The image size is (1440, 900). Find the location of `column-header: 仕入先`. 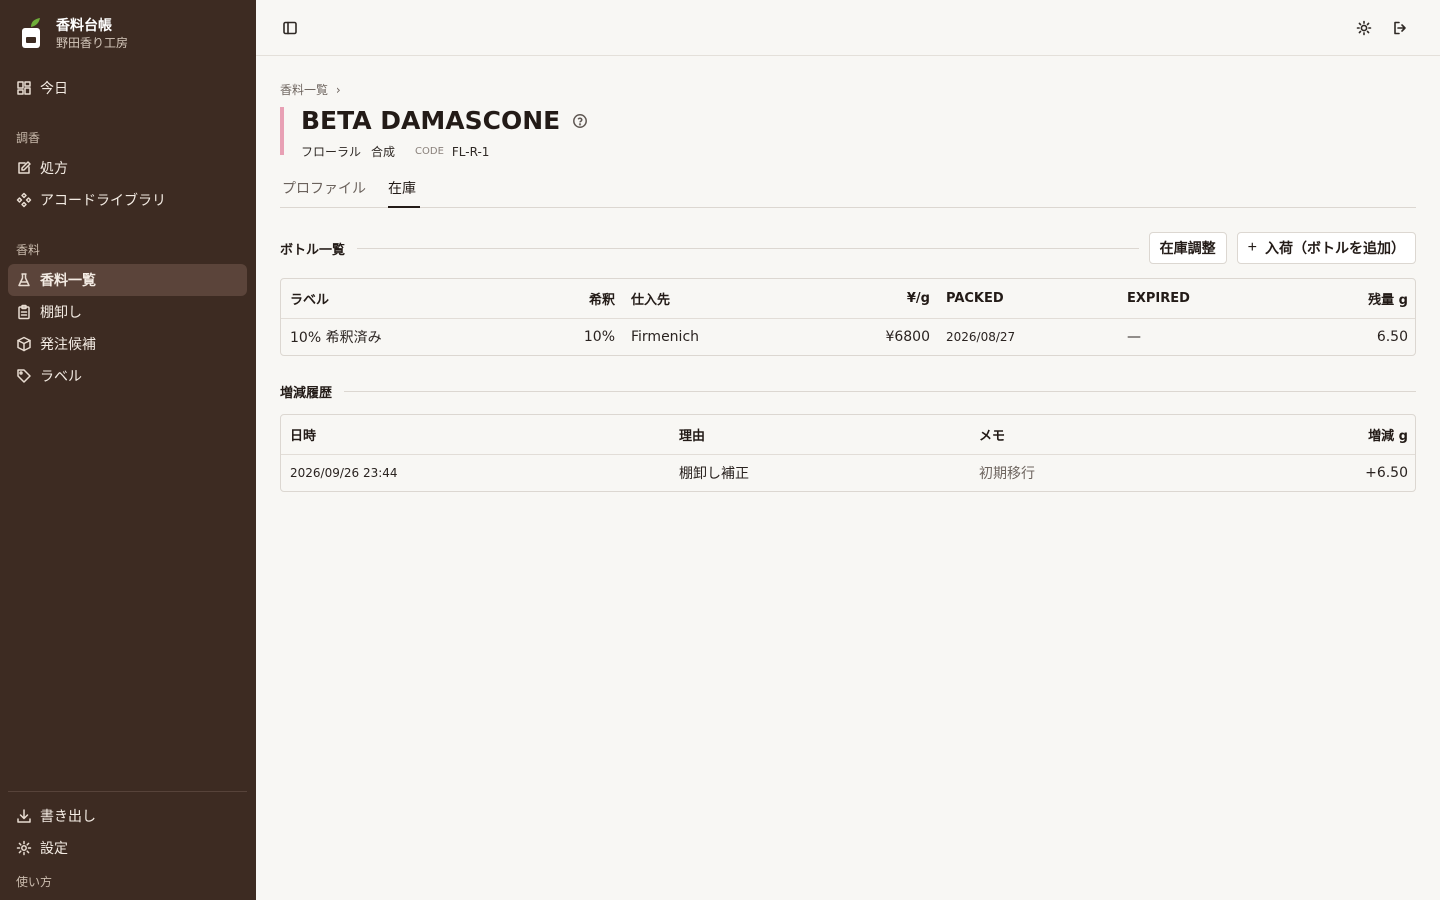

column-header: 仕入先 is located at coordinates (651, 300).